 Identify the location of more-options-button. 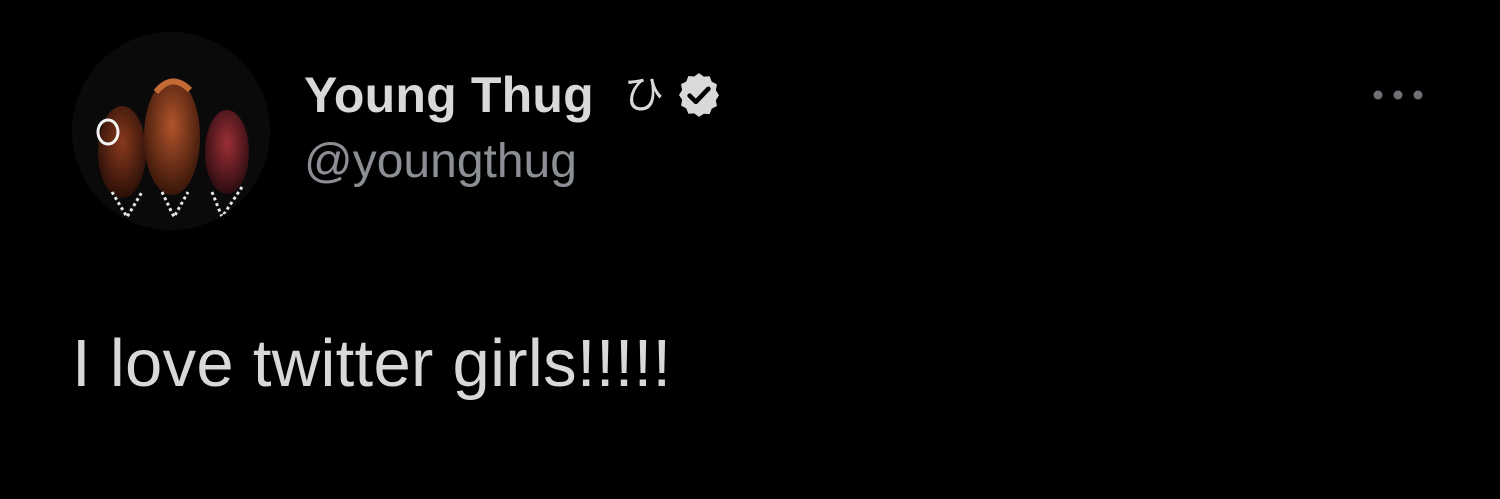
(1398, 95).